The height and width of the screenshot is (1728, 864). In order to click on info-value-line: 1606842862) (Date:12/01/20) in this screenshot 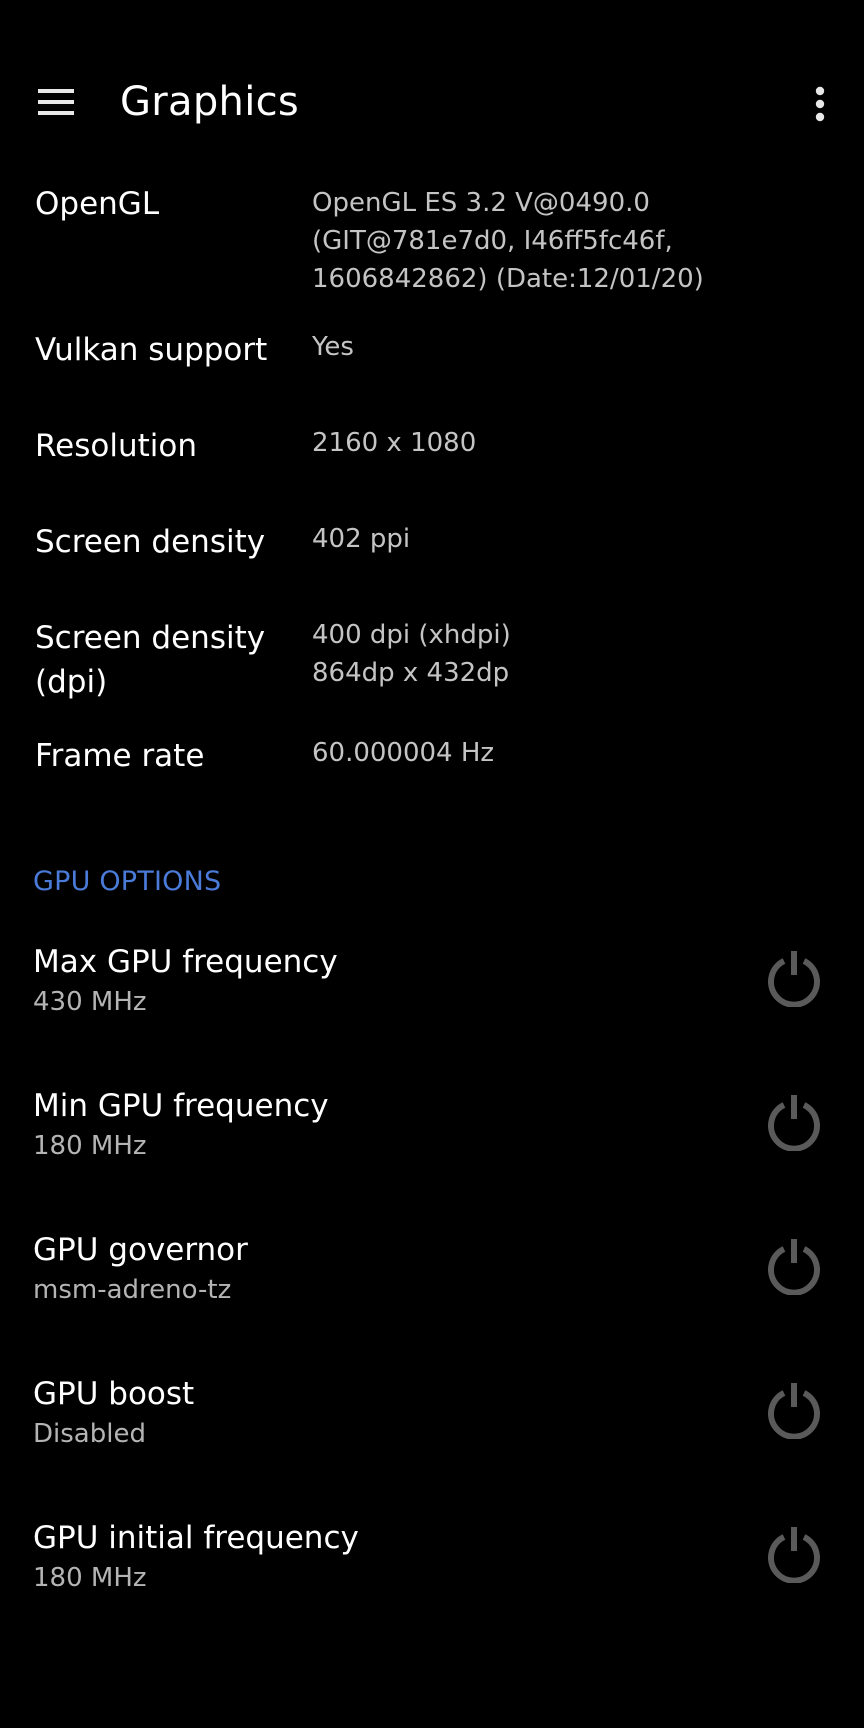, I will do `click(508, 279)`.